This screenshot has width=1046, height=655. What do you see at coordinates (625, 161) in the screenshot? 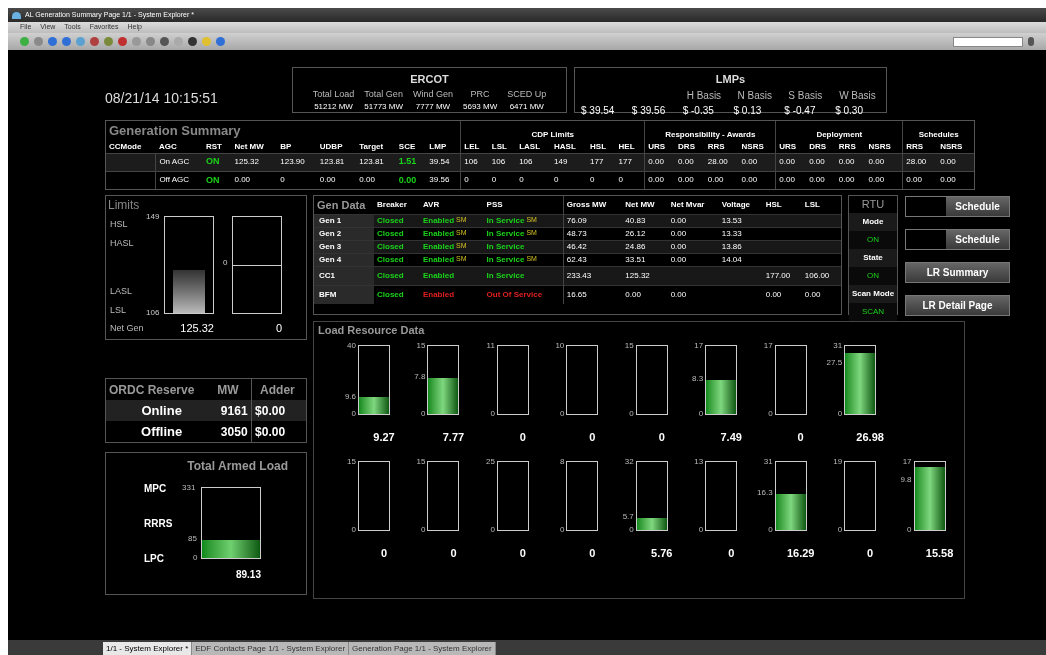
I see `table-cell: 177` at bounding box center [625, 161].